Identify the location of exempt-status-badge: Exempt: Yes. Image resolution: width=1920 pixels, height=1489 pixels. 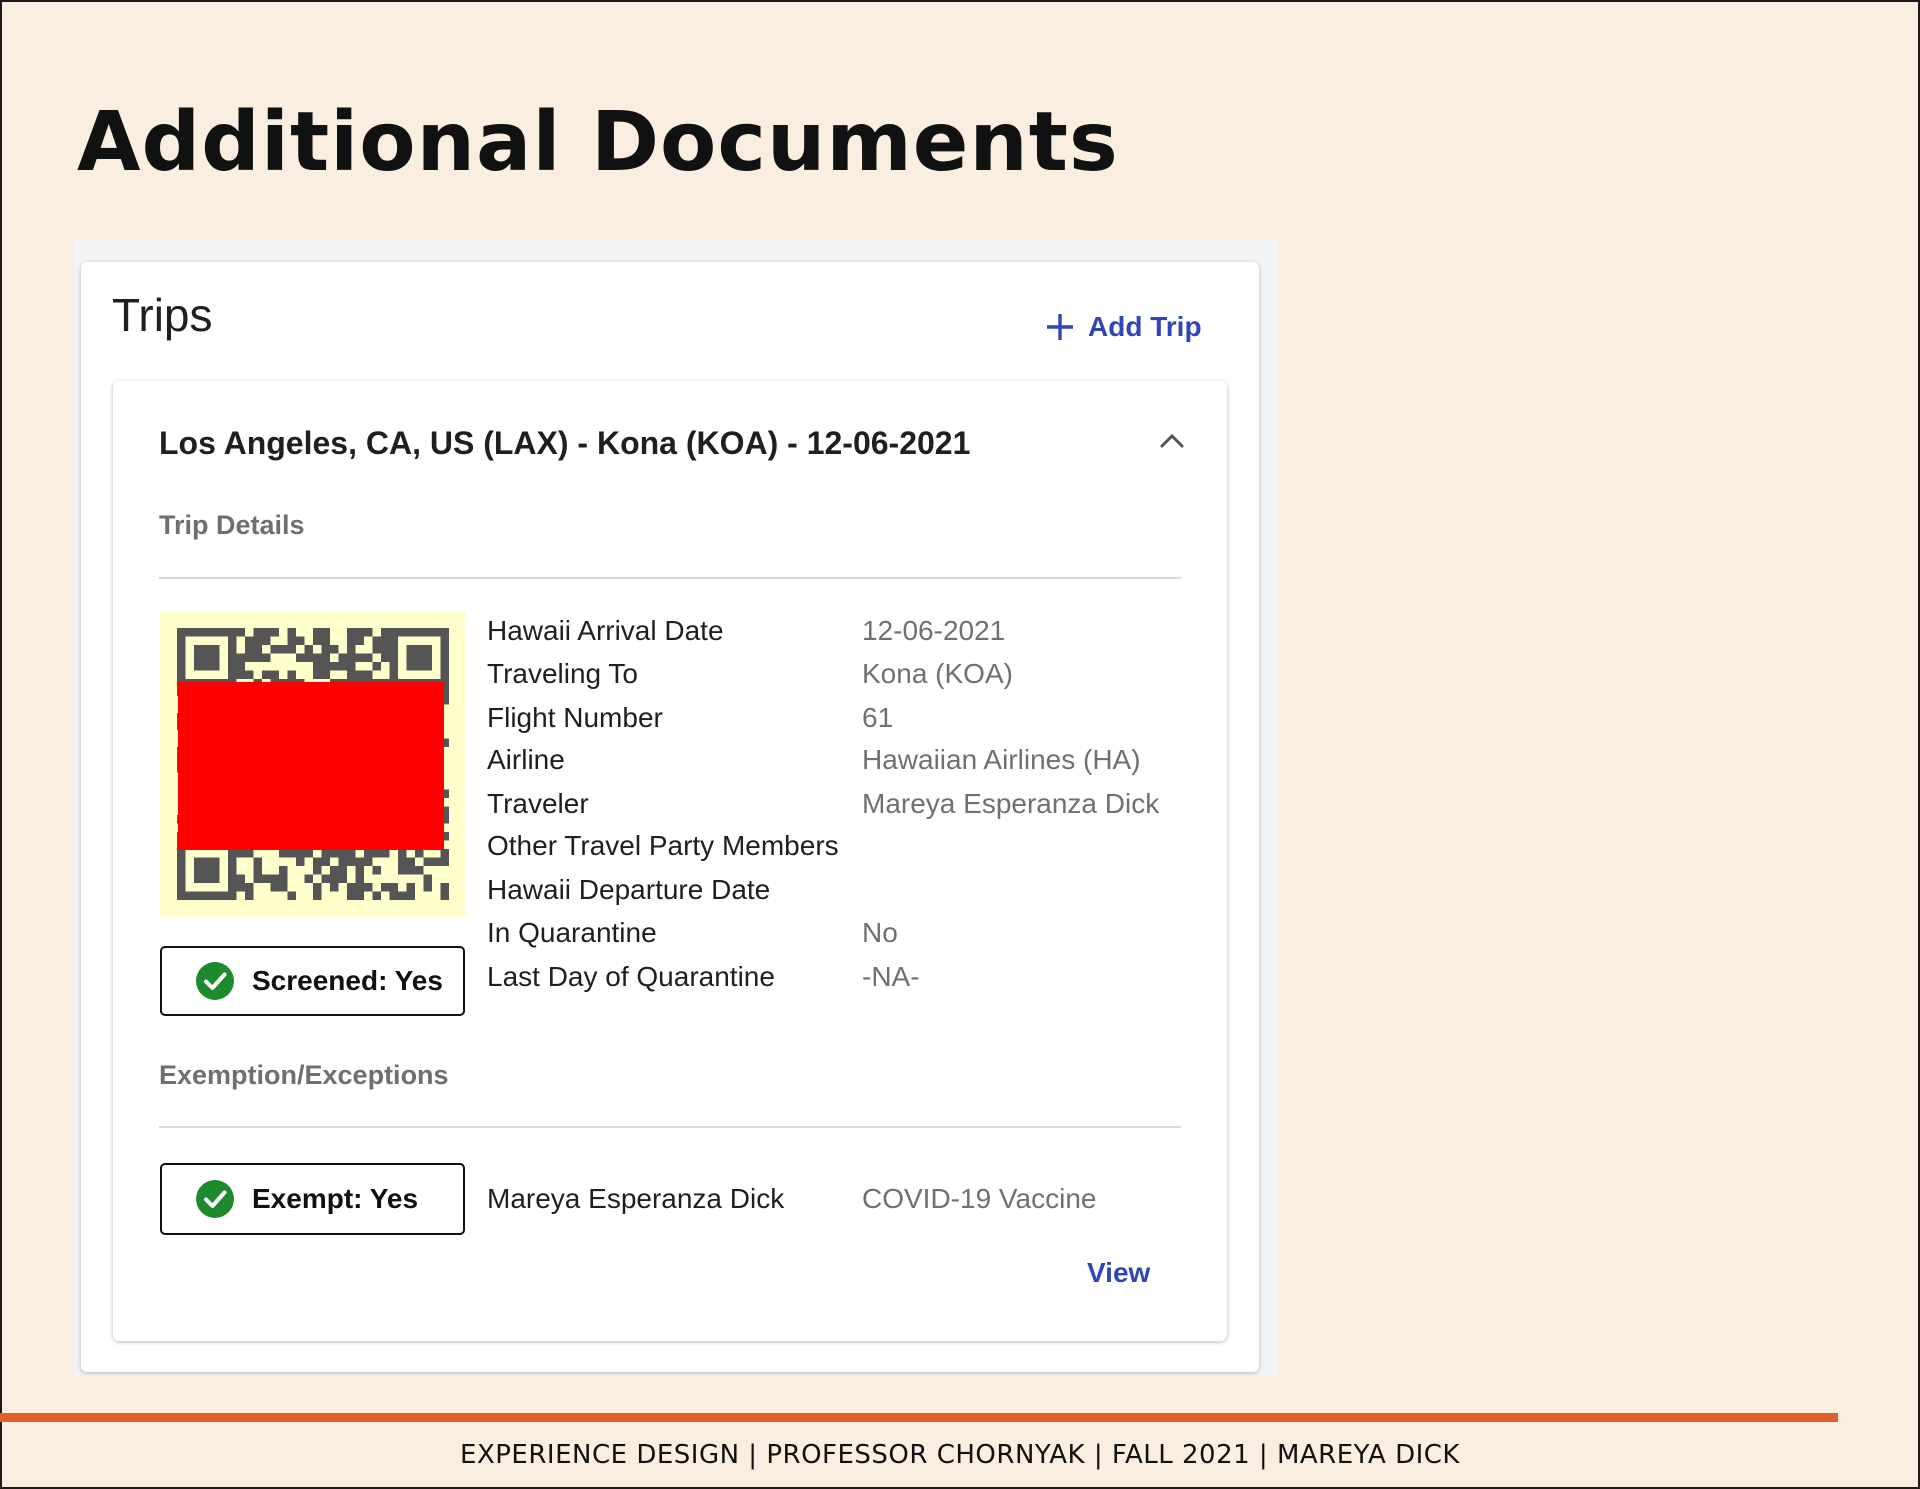
(312, 1199).